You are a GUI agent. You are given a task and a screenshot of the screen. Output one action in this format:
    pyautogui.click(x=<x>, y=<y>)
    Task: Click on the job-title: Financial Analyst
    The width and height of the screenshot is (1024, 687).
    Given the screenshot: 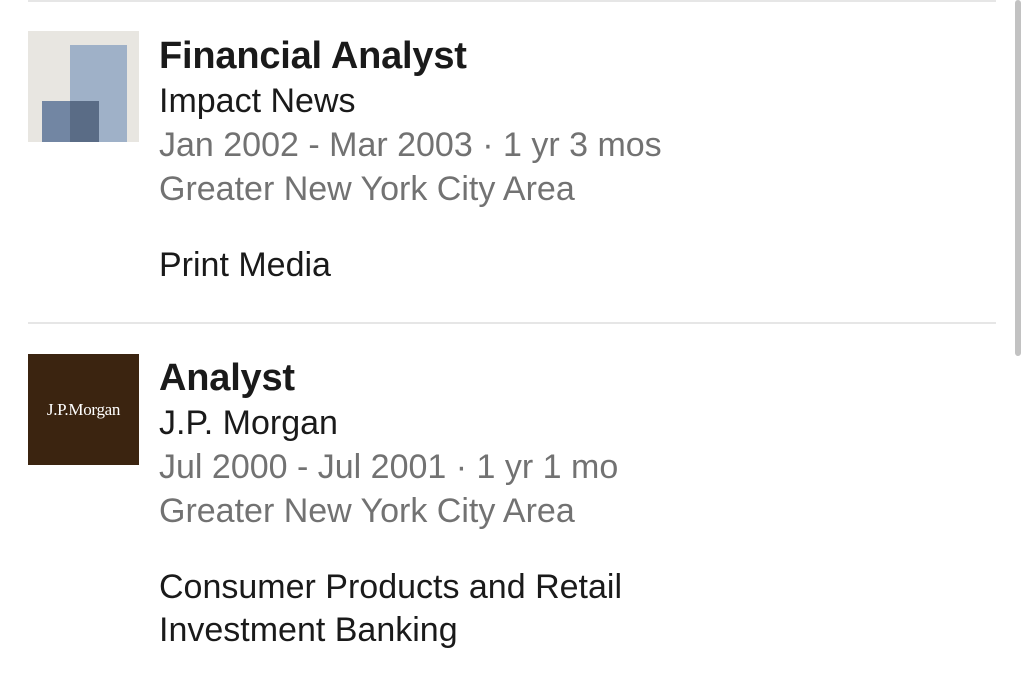 What is the action you would take?
    pyautogui.click(x=313, y=56)
    